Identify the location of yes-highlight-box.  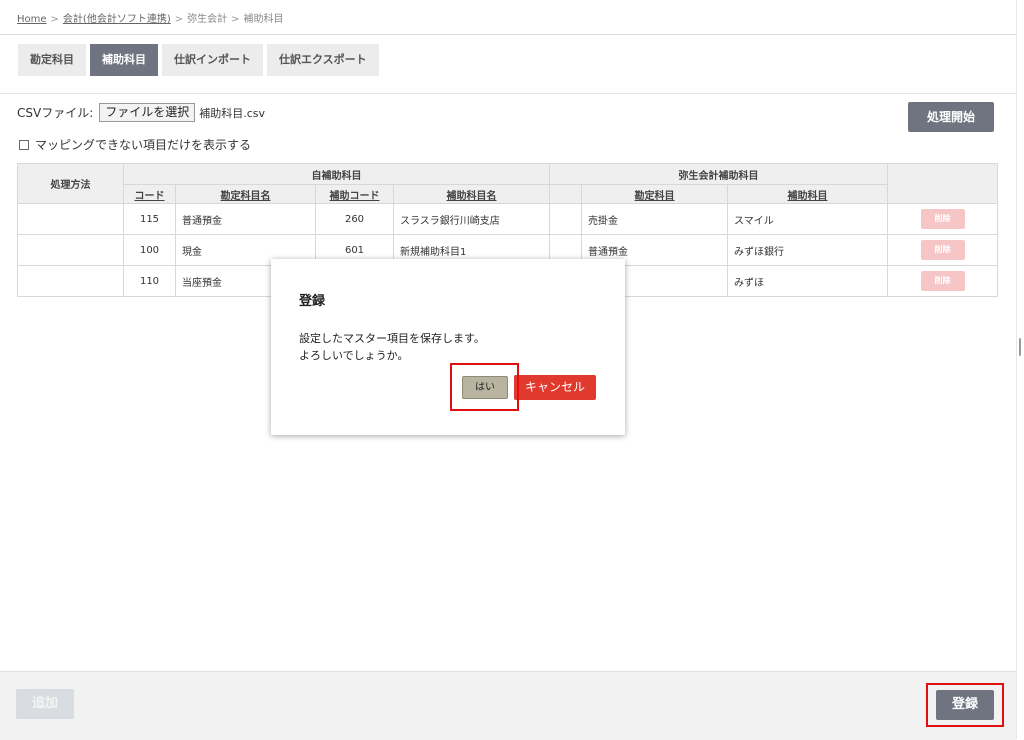
(484, 387).